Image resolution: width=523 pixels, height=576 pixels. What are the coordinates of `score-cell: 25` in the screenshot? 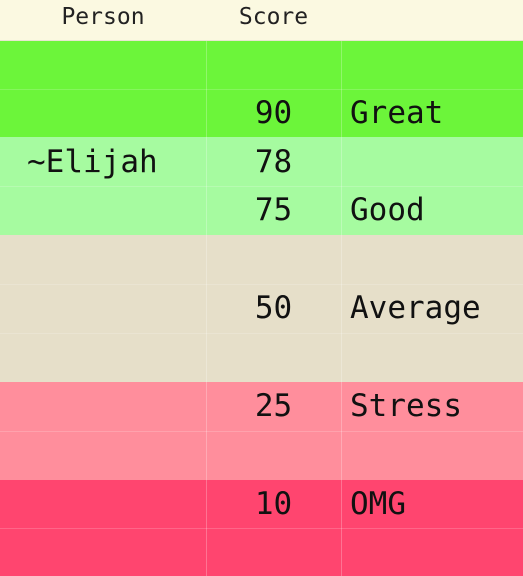 It's located at (273, 406).